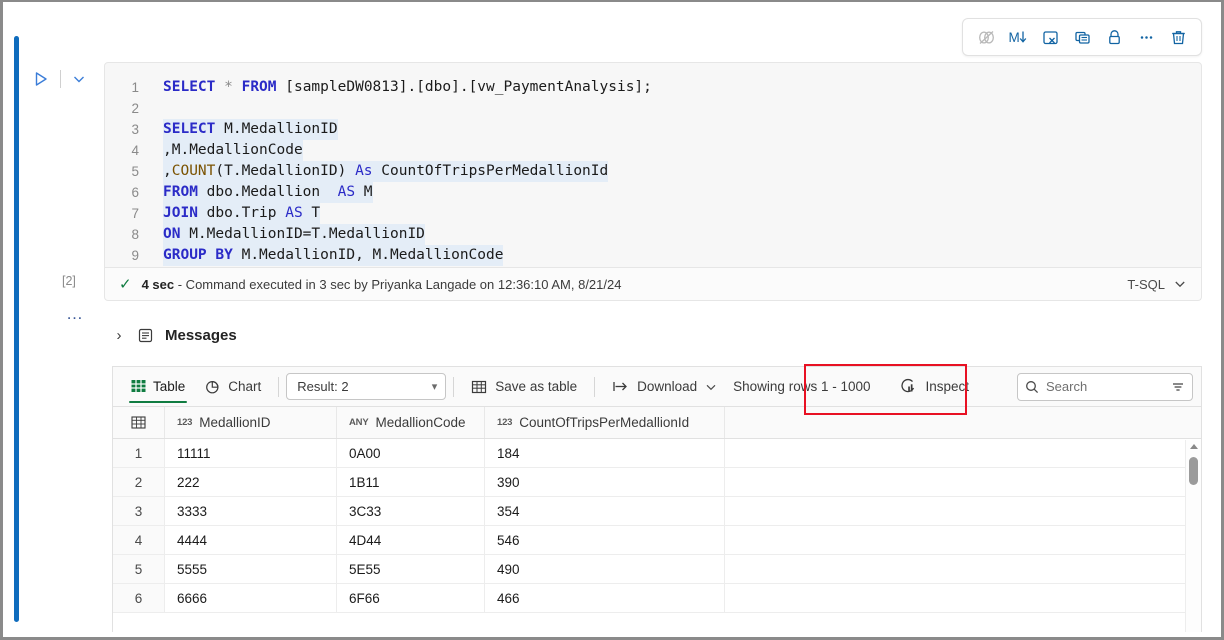 This screenshot has height=640, width=1224. I want to click on table-cell: 3333, so click(251, 511).